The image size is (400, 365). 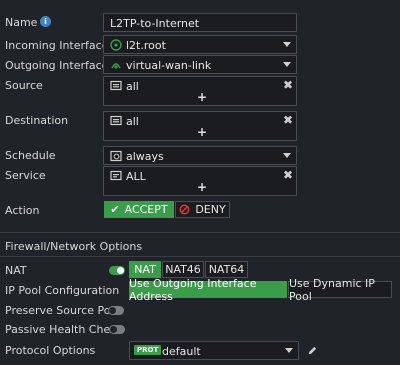 I want to click on outgoing-interface-label: Outgoing Interface, so click(x=57, y=65).